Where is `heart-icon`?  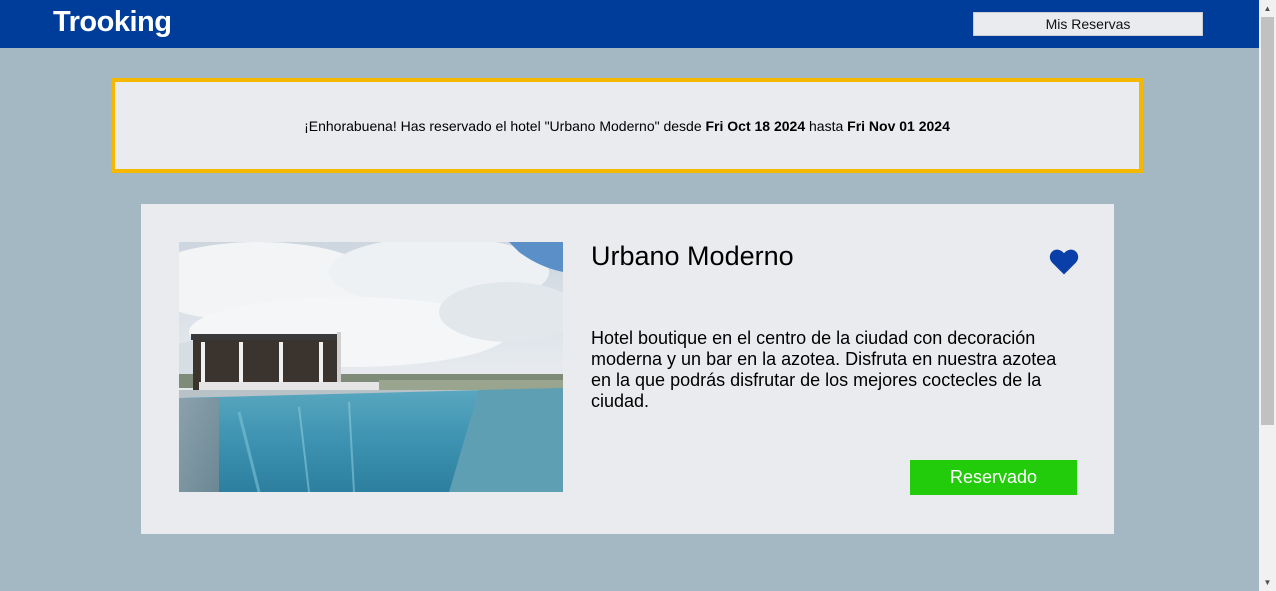 heart-icon is located at coordinates (1064, 262).